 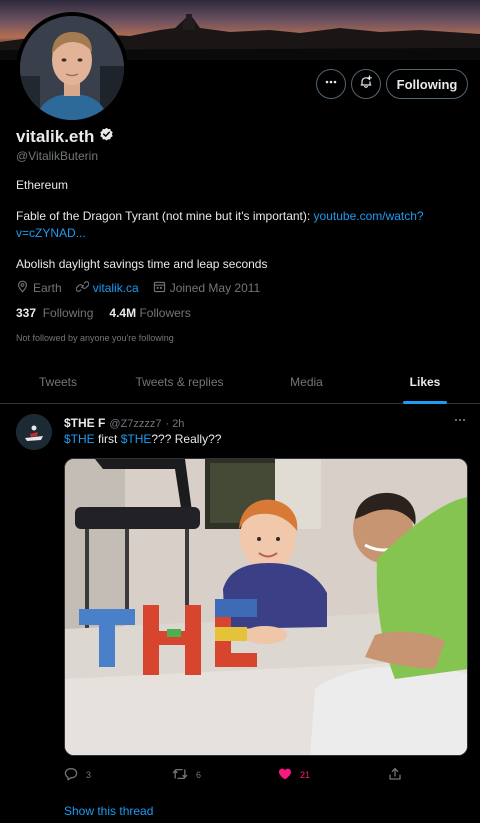 I want to click on following-count-link: 337 Following, so click(x=54, y=313).